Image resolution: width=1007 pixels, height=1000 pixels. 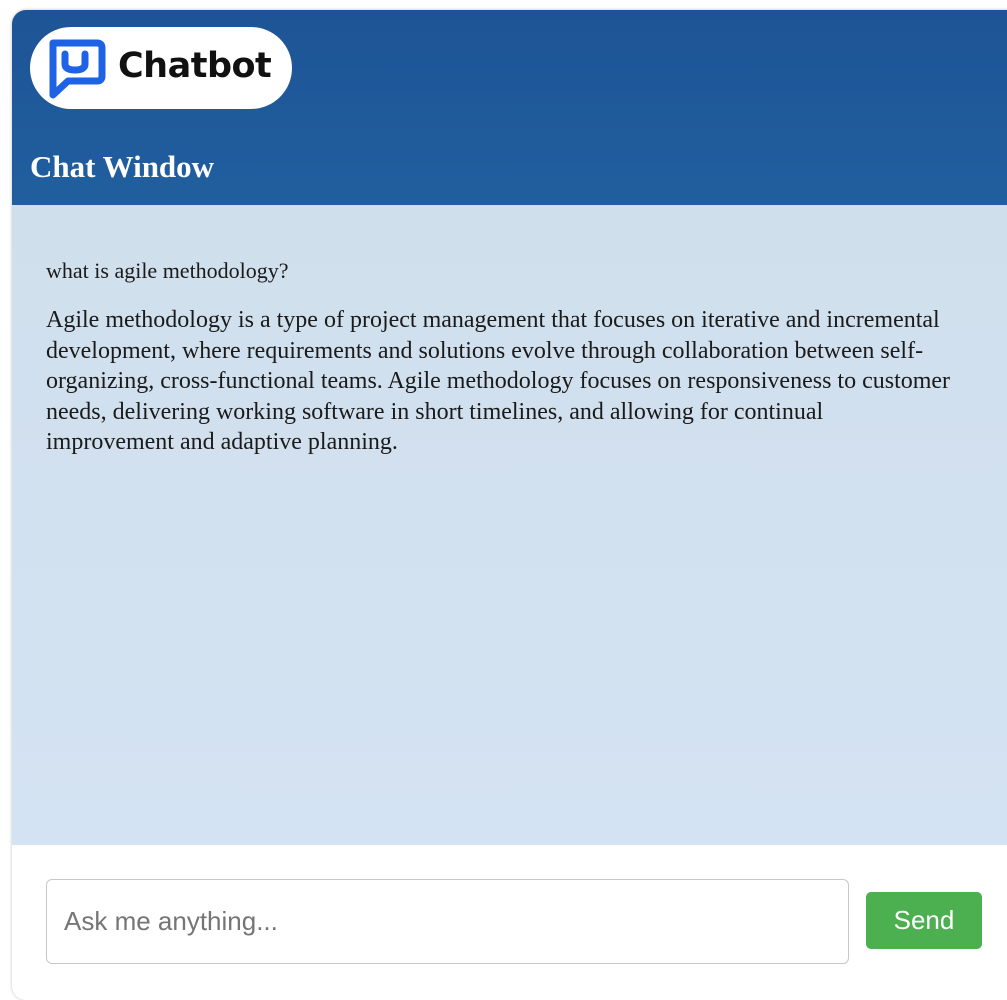 I want to click on user-message: what is agile methodology?, so click(x=167, y=270).